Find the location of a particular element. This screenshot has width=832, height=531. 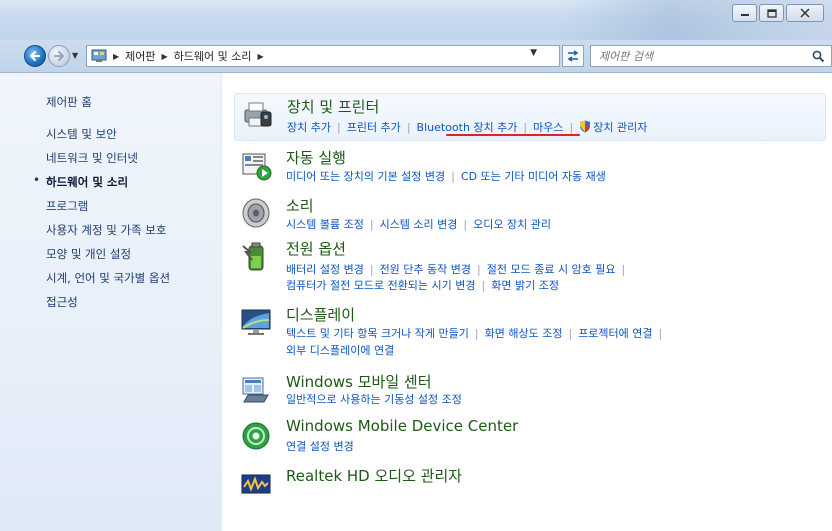

annotation-underline is located at coordinates (513, 135).